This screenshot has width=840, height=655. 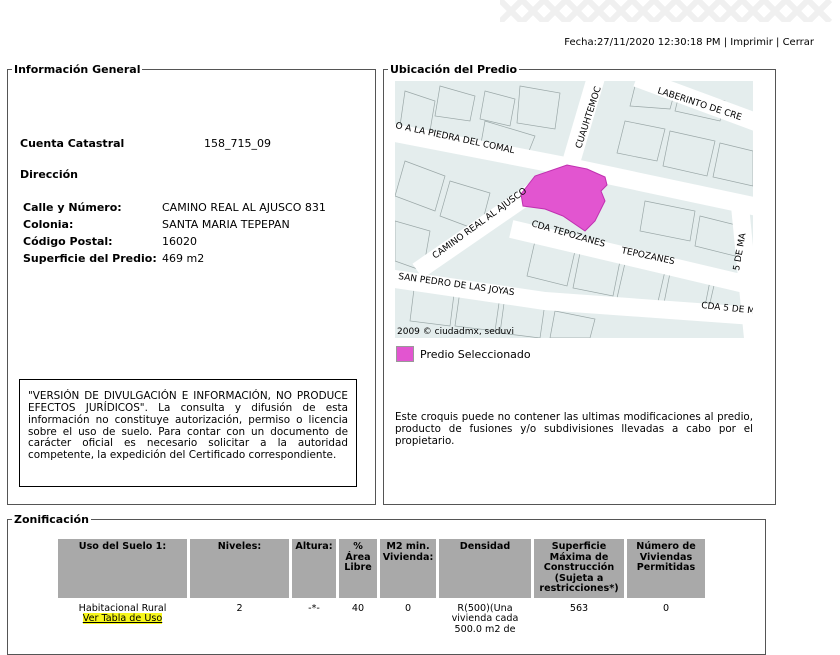 I want to click on print-link: Imprimir, so click(x=751, y=42).